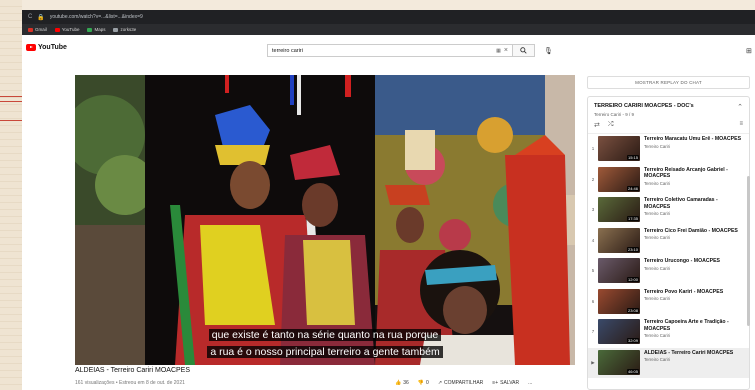 The image size is (755, 390). What do you see at coordinates (31, 47) in the screenshot?
I see `youtube-logo-icon` at bounding box center [31, 47].